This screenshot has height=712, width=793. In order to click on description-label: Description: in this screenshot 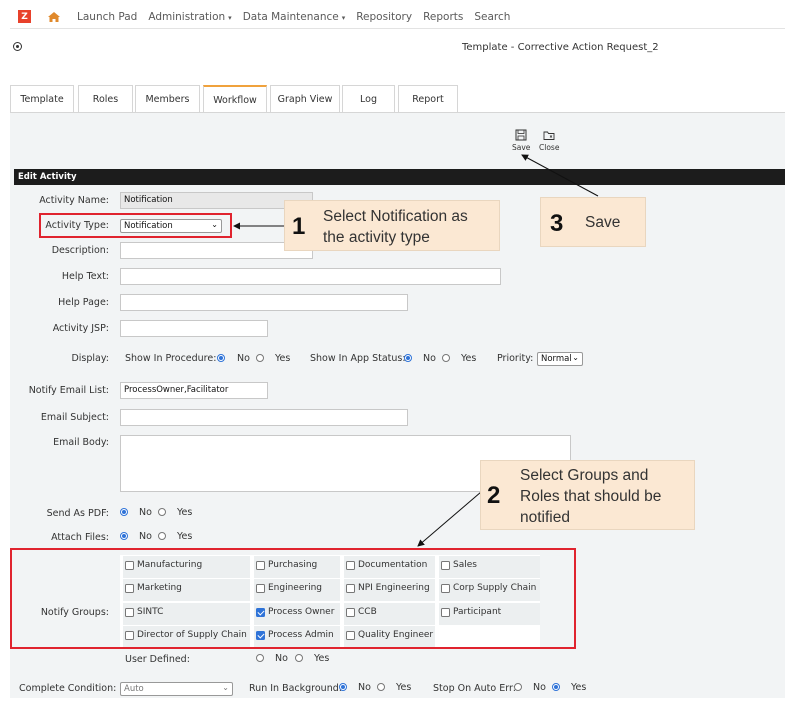, I will do `click(80, 250)`.